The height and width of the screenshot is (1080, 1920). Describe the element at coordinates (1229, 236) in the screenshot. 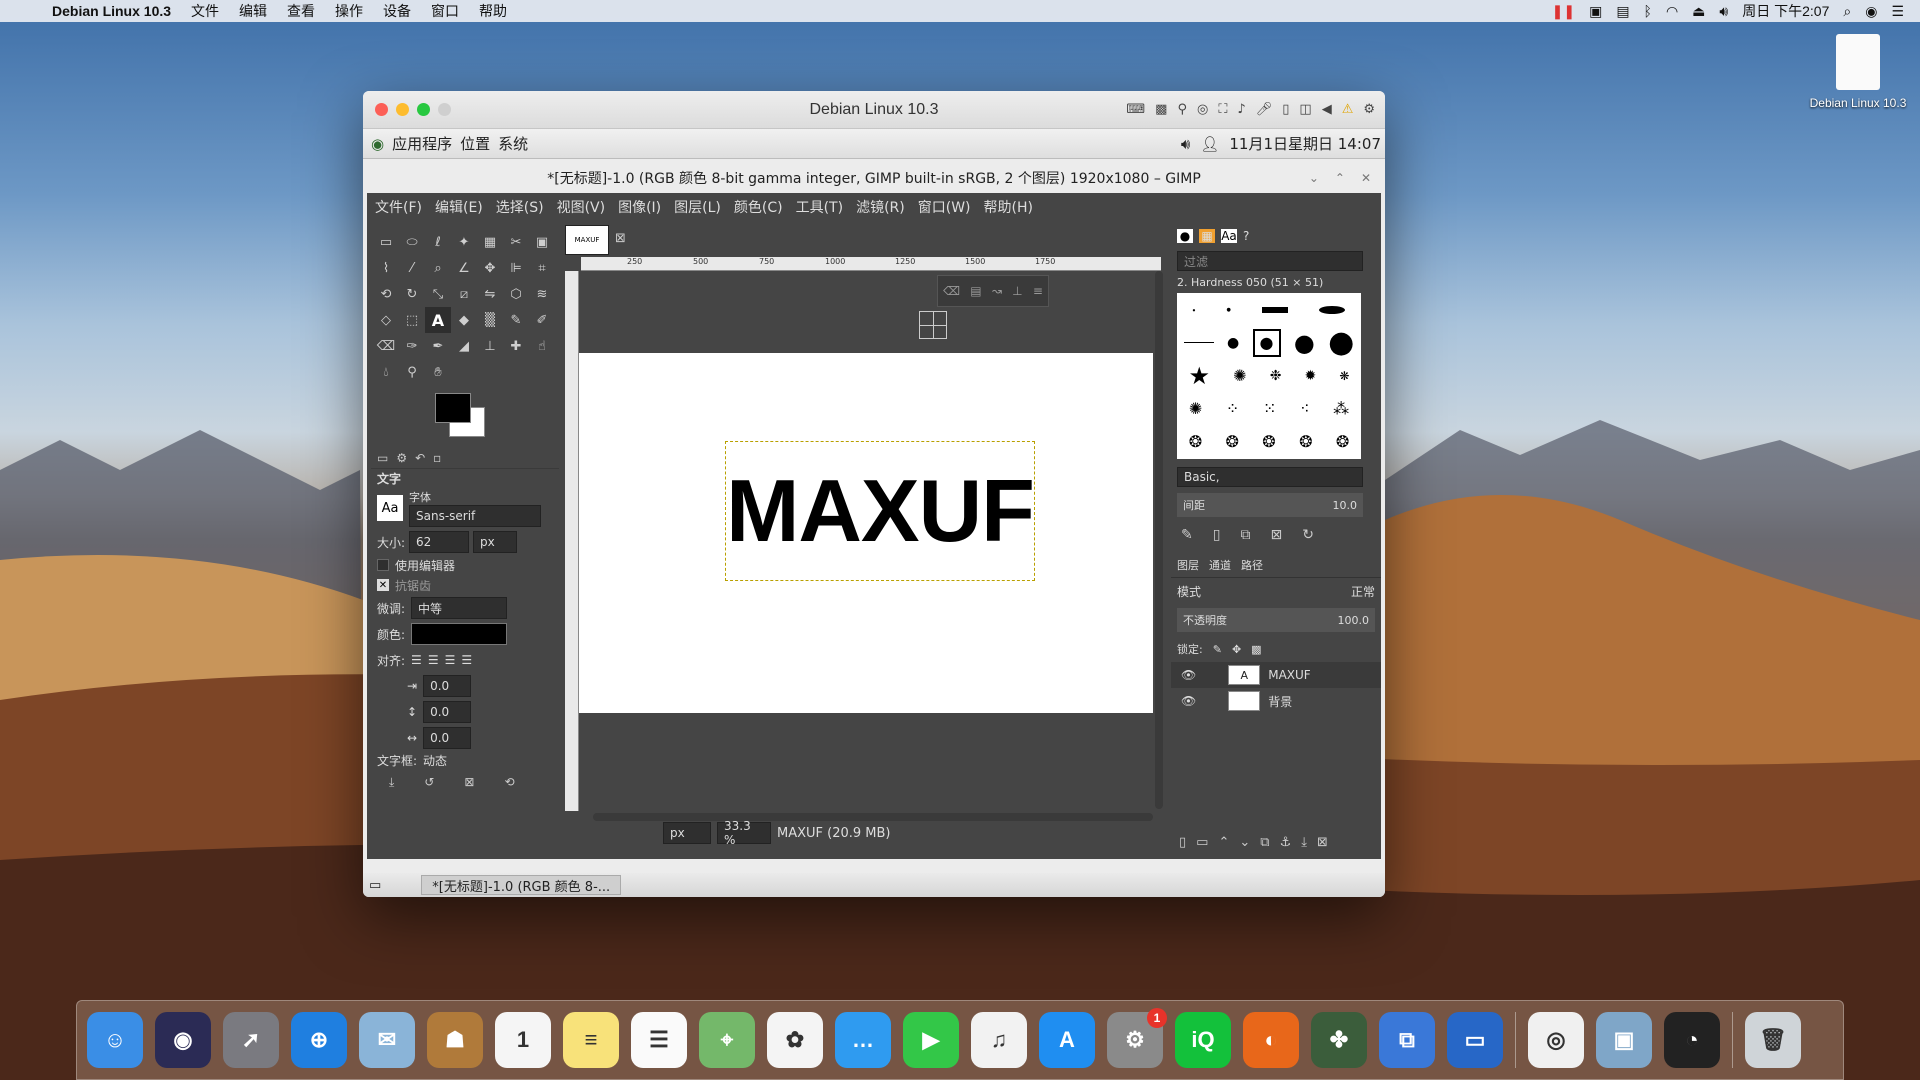

I see `fonts-tab-icon: Aa` at that location.